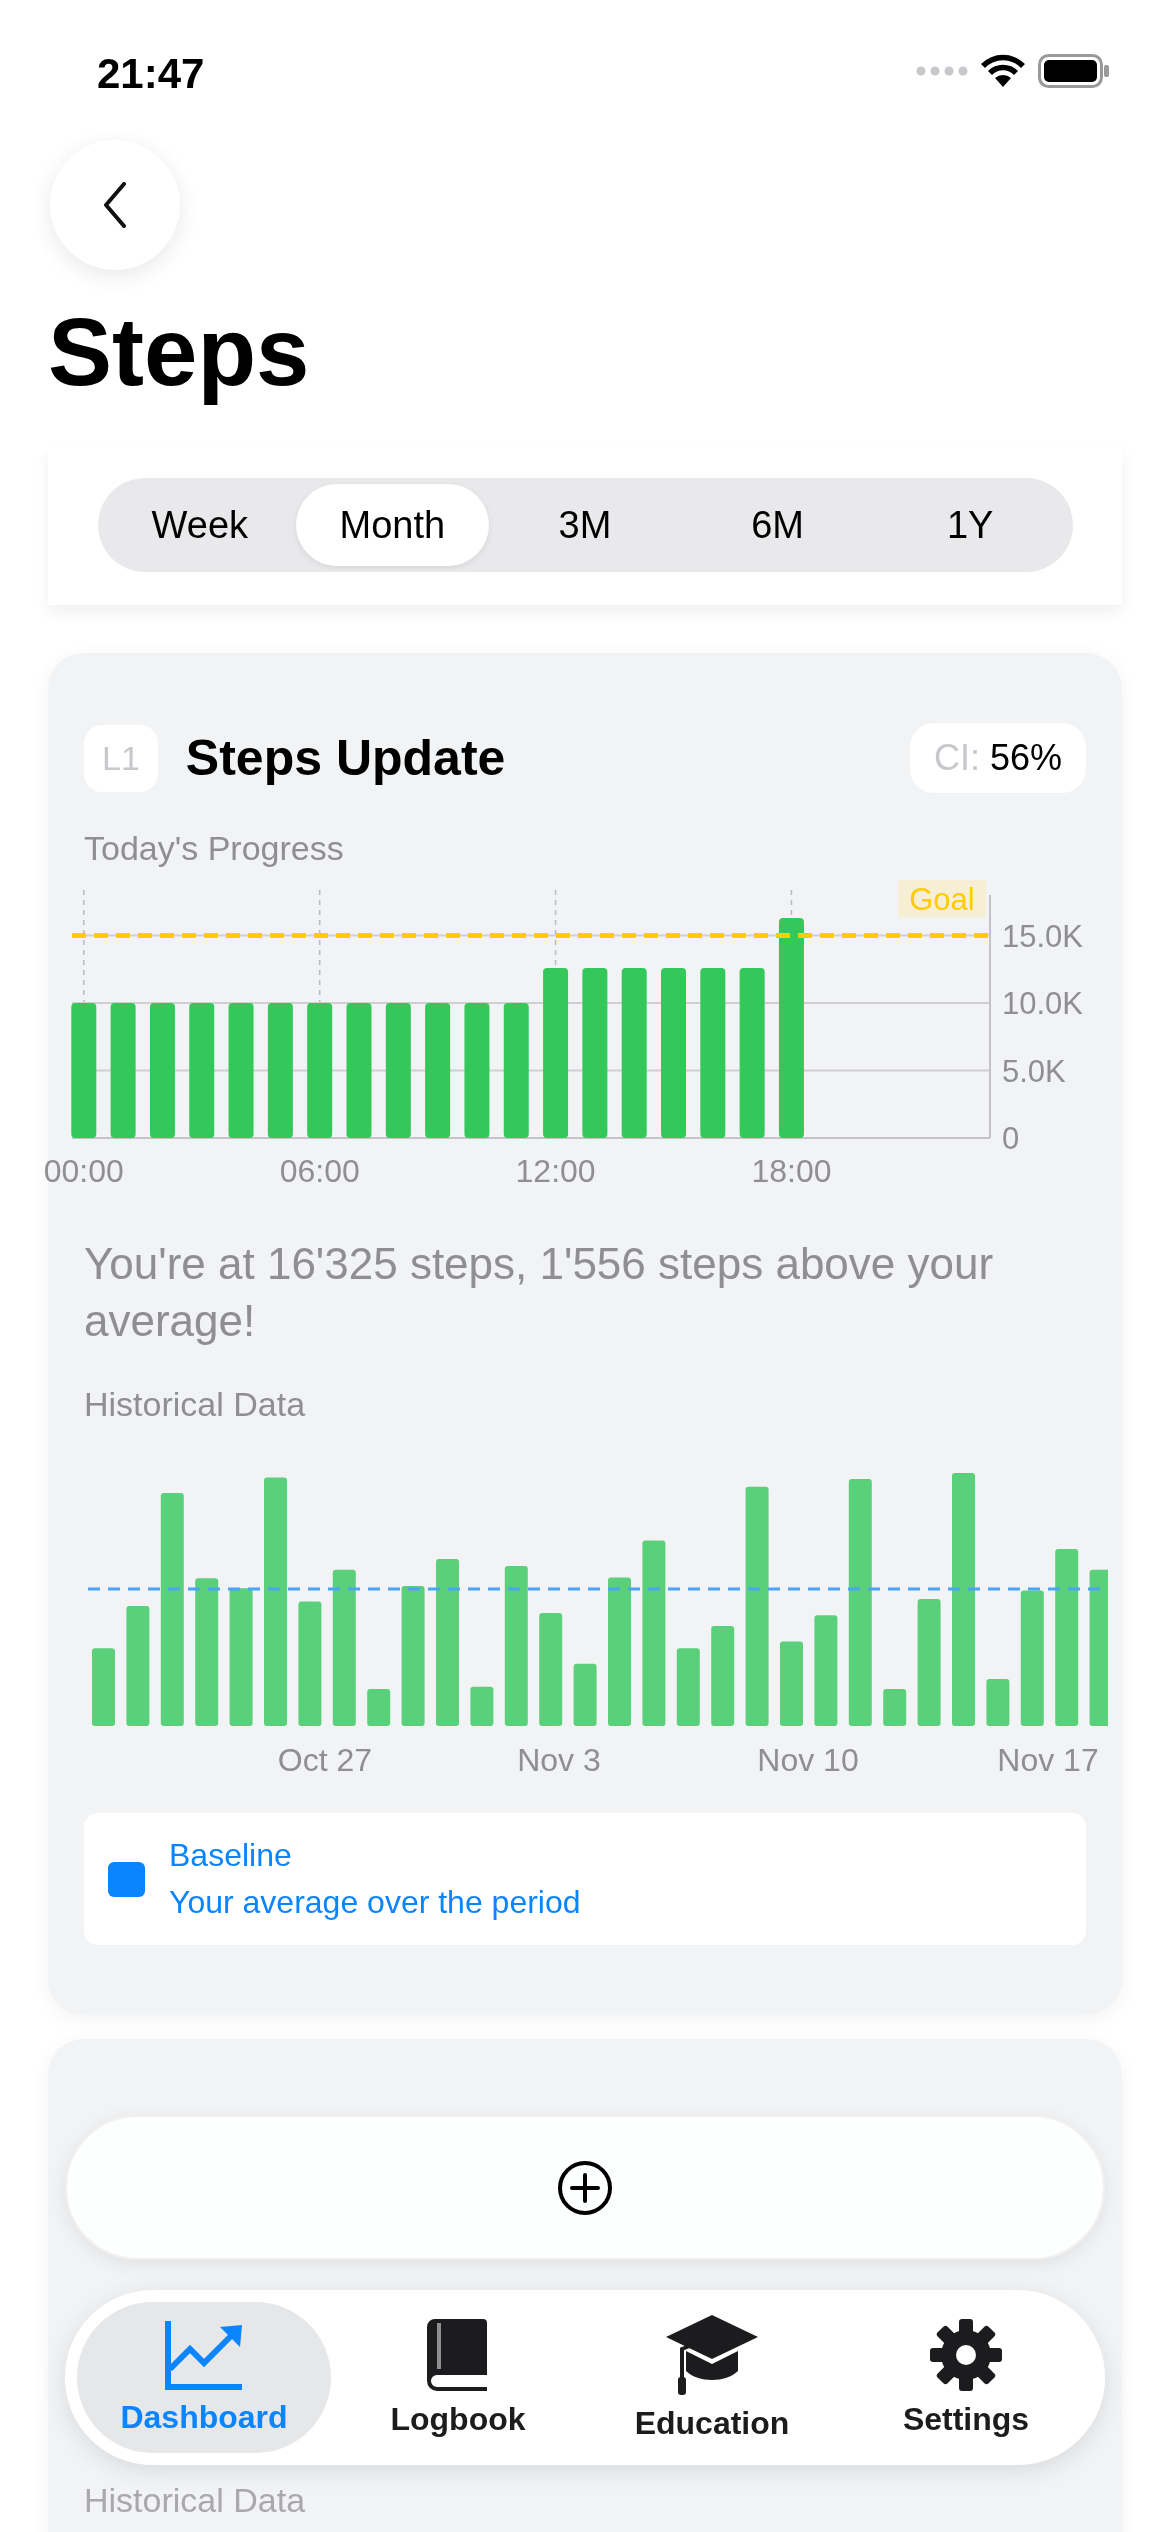 Image resolution: width=1170 pixels, height=2532 pixels. What do you see at coordinates (346, 758) in the screenshot?
I see `card-title: Steps Update` at bounding box center [346, 758].